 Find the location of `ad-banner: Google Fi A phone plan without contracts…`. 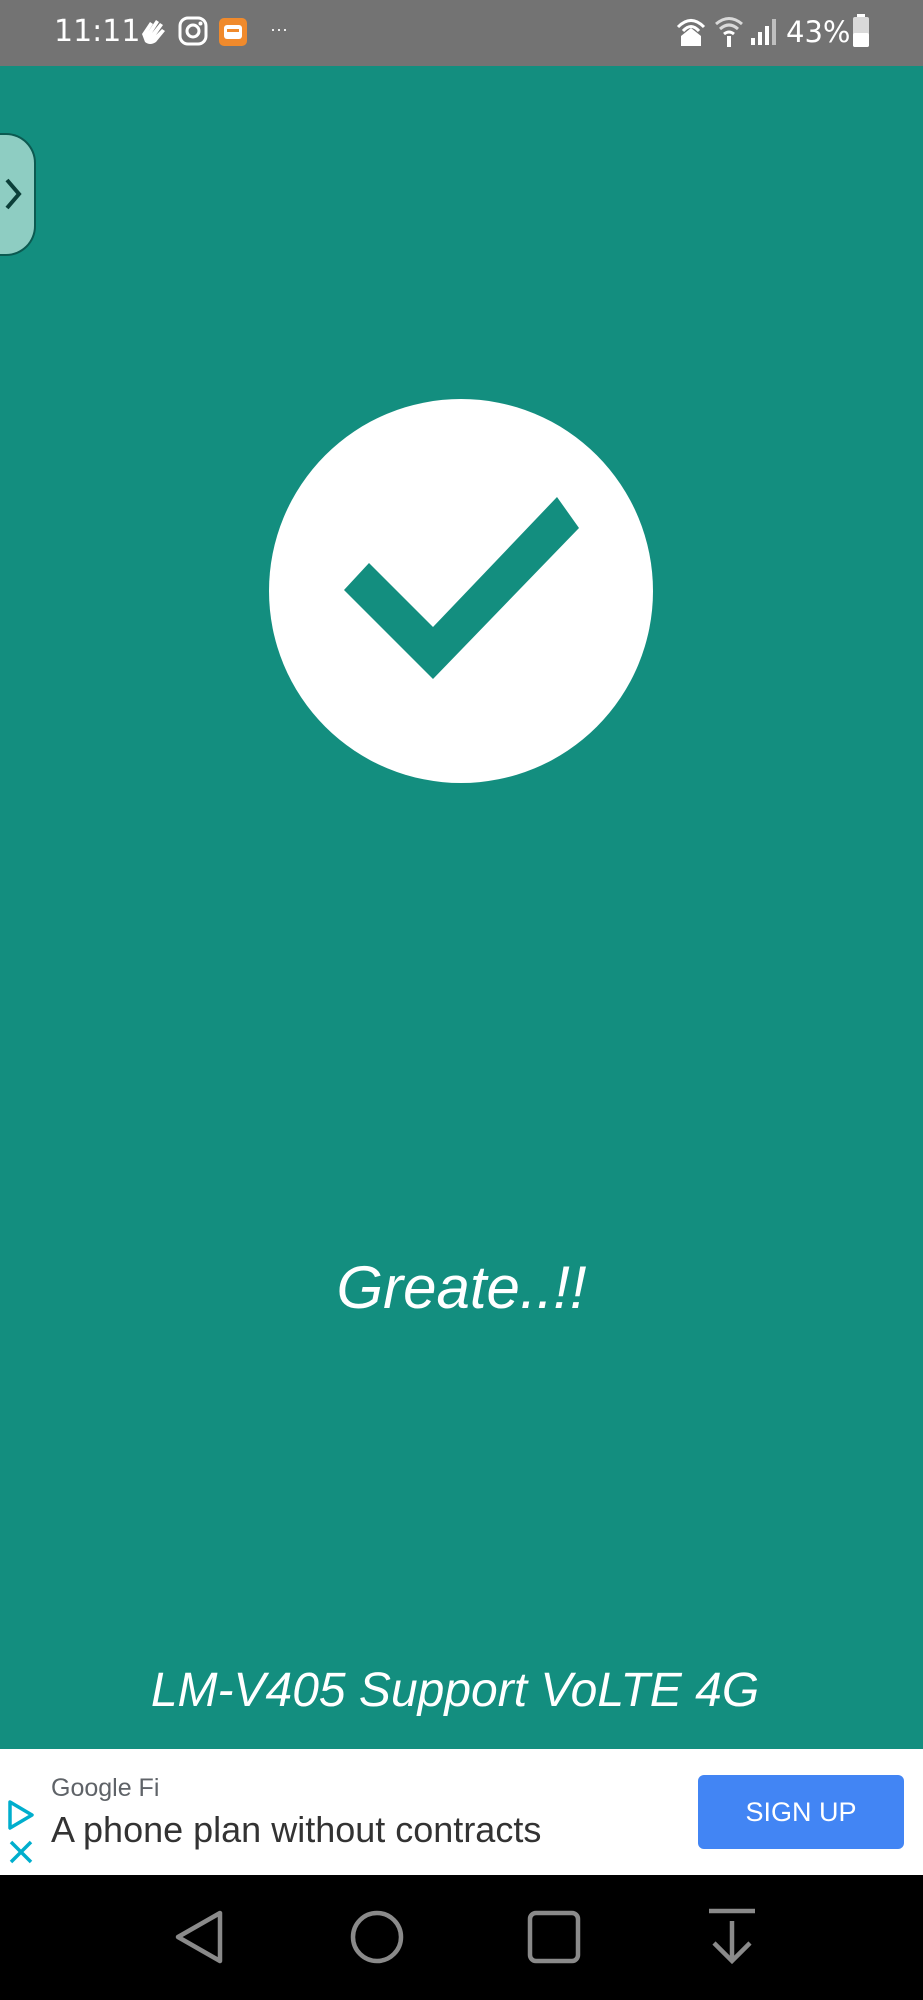

ad-banner: Google Fi A phone plan without contracts… is located at coordinates (461, 1812).